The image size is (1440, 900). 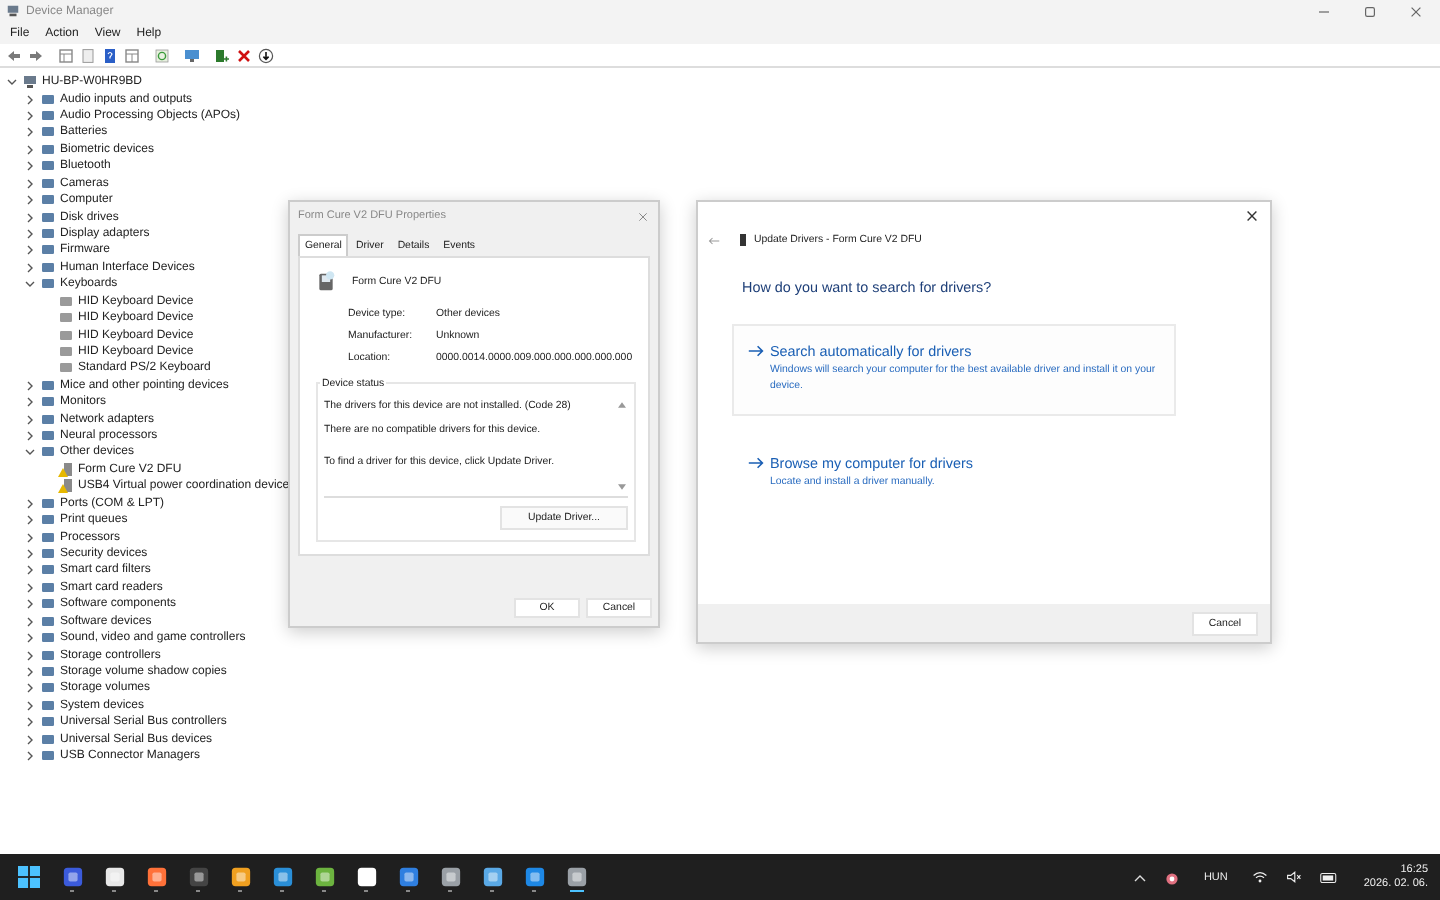 What do you see at coordinates (1293, 877) in the screenshot?
I see `muted-speaker-icon` at bounding box center [1293, 877].